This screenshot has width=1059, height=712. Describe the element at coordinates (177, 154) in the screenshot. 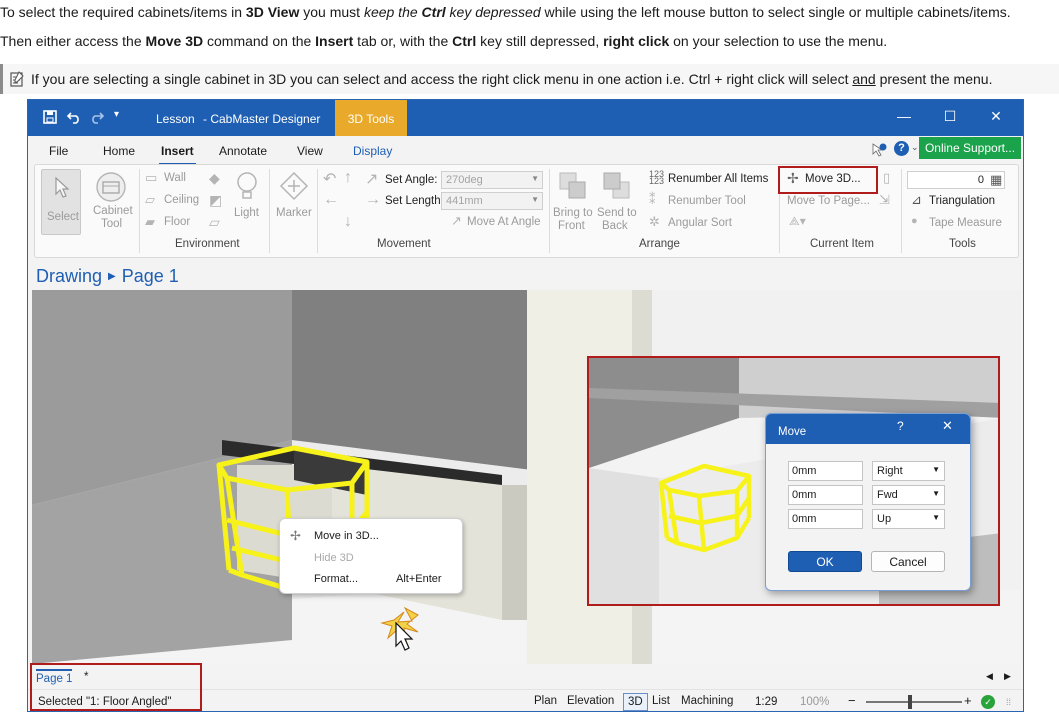

I see `tab-insert: Insert` at that location.